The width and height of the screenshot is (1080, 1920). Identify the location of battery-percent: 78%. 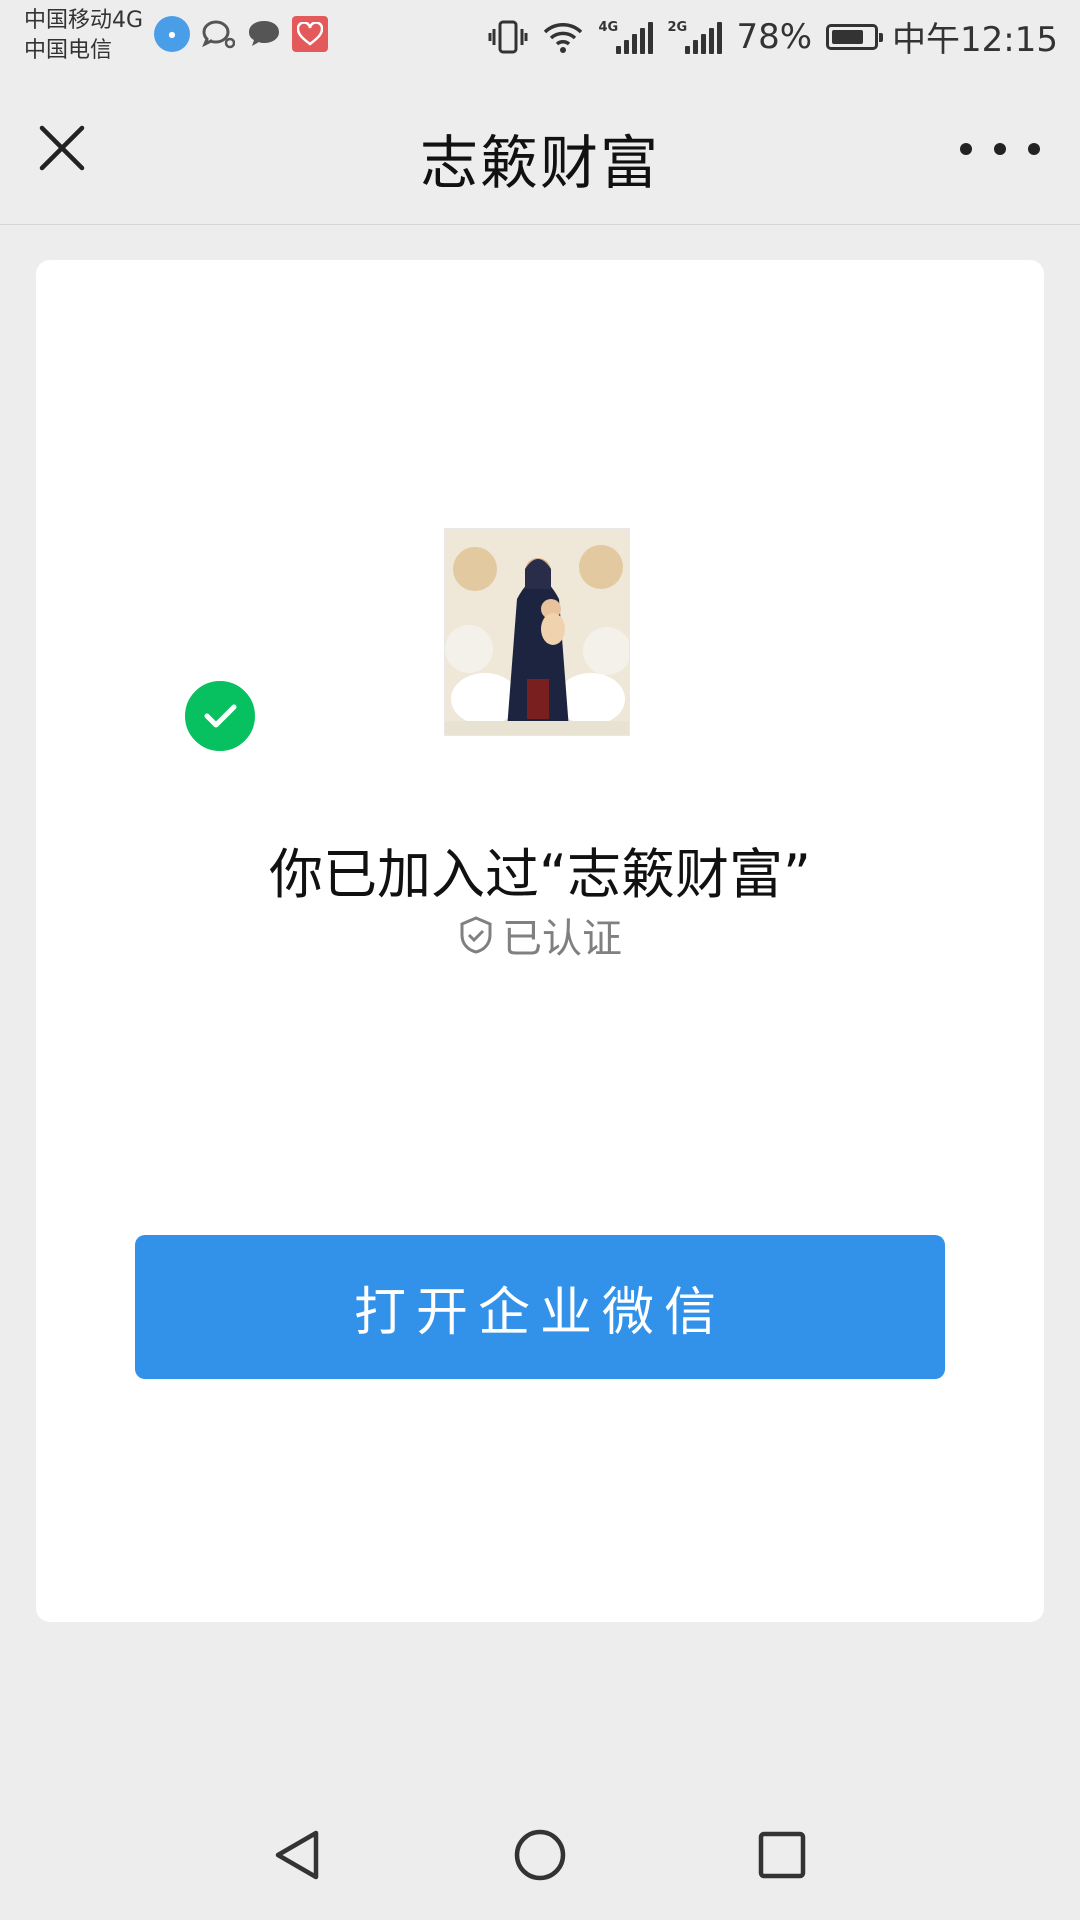
(774, 36).